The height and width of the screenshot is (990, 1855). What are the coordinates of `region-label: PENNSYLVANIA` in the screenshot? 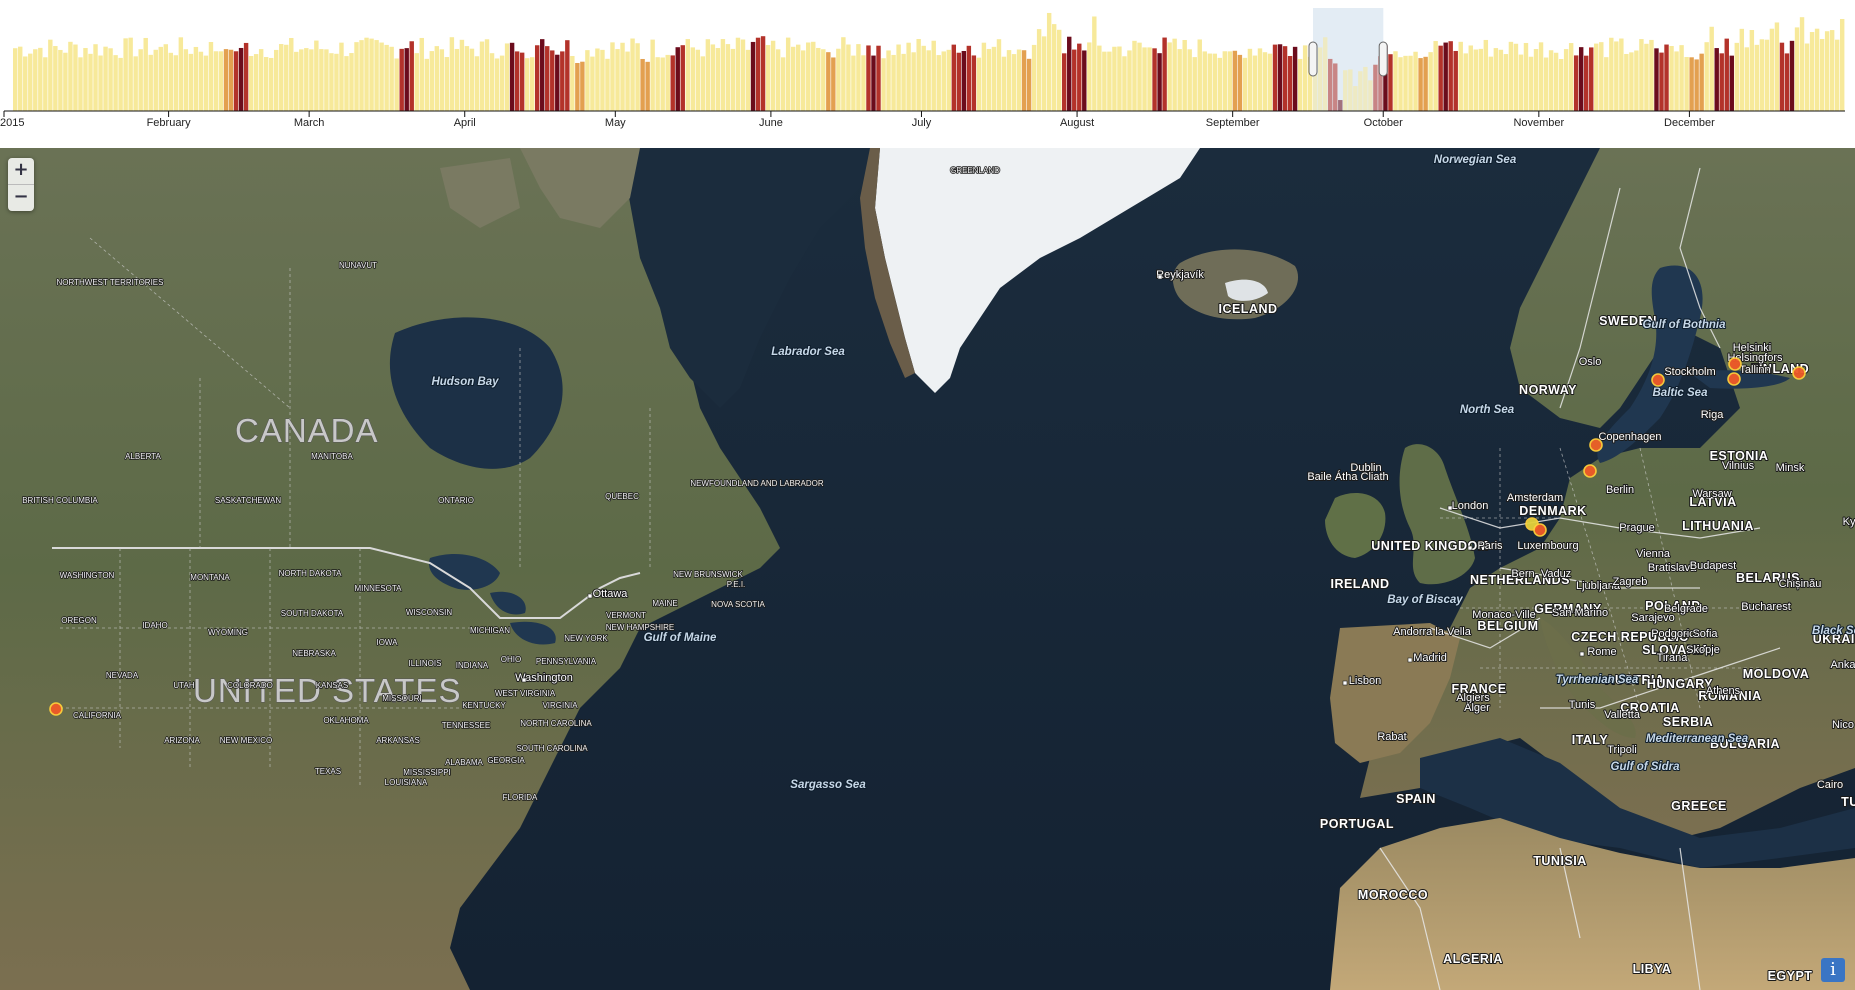 It's located at (566, 661).